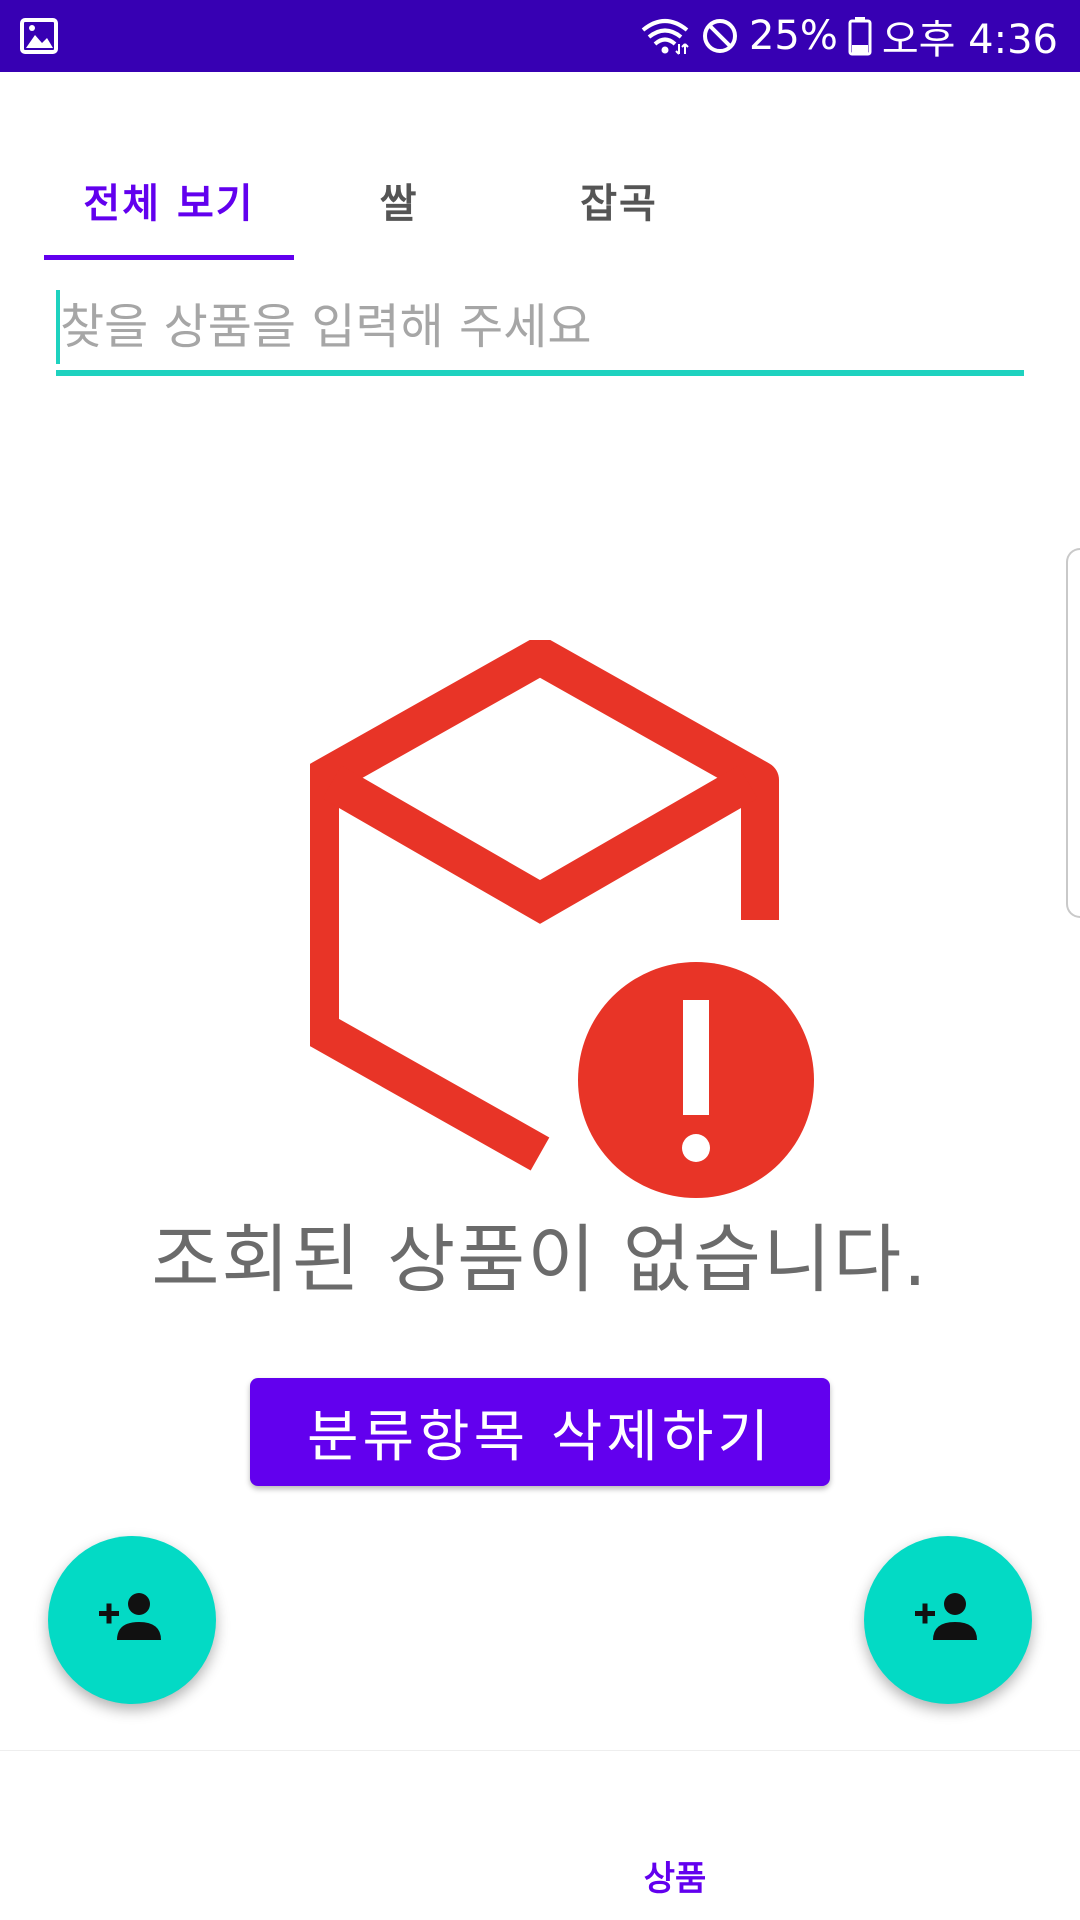 The width and height of the screenshot is (1080, 1920). What do you see at coordinates (720, 36) in the screenshot?
I see `do-not-disturb-icon` at bounding box center [720, 36].